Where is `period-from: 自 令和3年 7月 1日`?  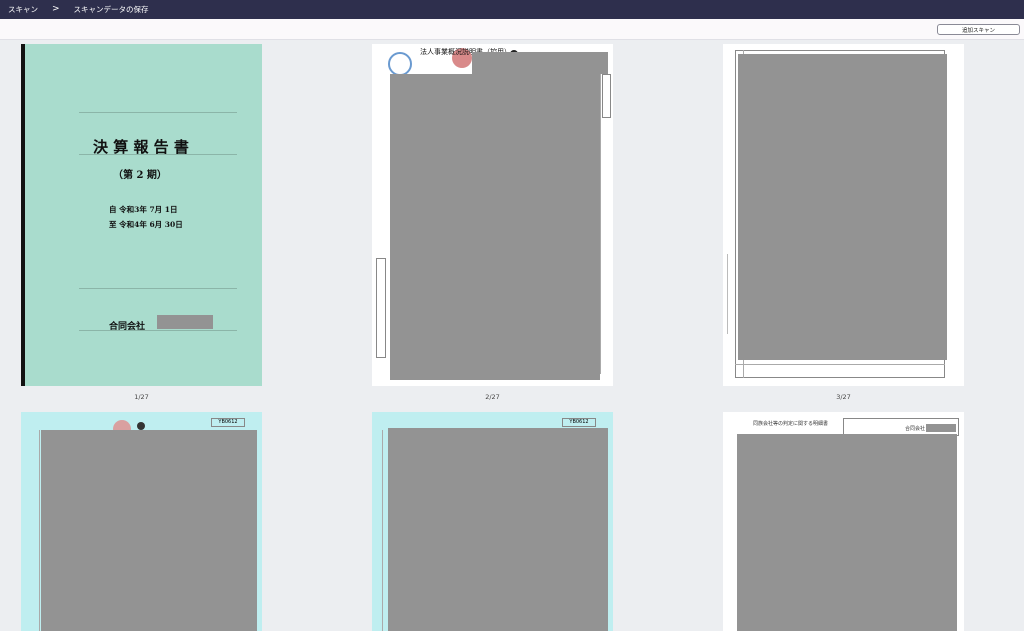
period-from: 自 令和3年 7月 1日 is located at coordinates (143, 209).